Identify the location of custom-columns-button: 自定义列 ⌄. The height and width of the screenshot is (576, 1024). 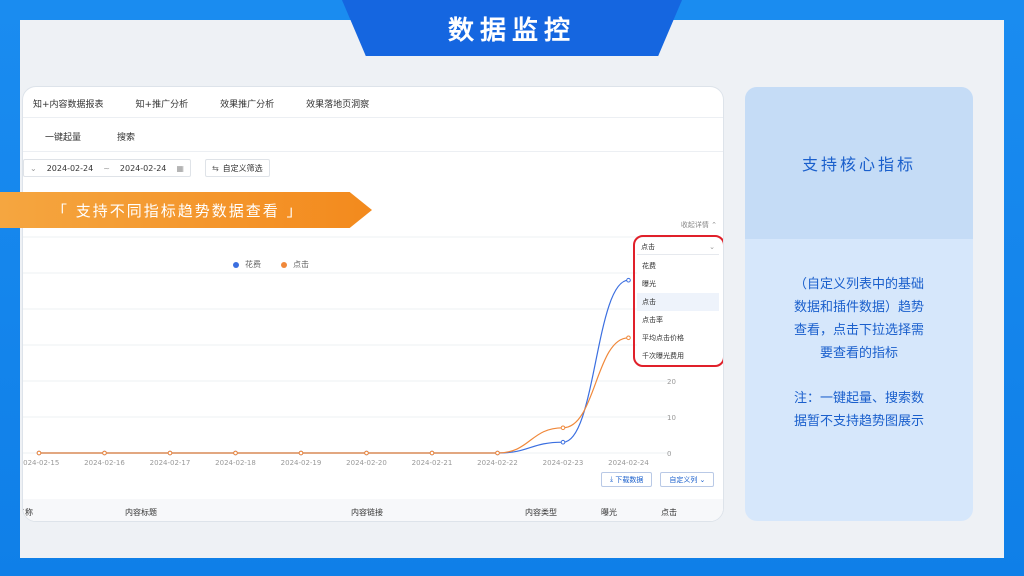
(687, 479).